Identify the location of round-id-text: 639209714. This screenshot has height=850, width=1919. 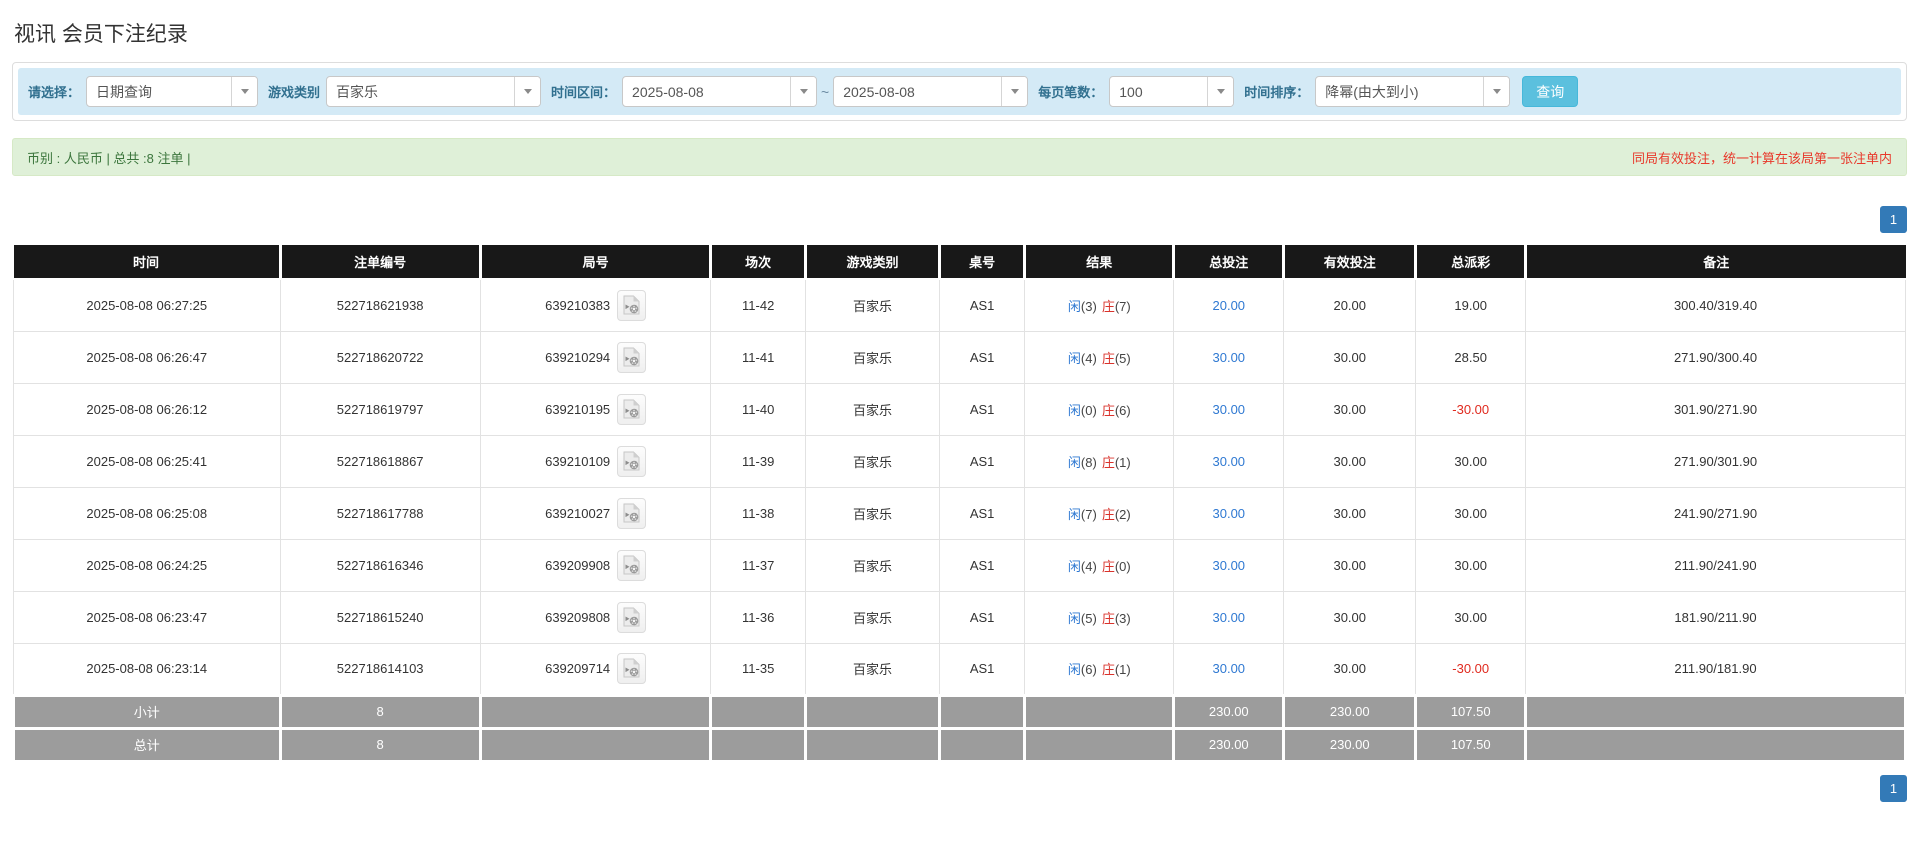
(578, 668).